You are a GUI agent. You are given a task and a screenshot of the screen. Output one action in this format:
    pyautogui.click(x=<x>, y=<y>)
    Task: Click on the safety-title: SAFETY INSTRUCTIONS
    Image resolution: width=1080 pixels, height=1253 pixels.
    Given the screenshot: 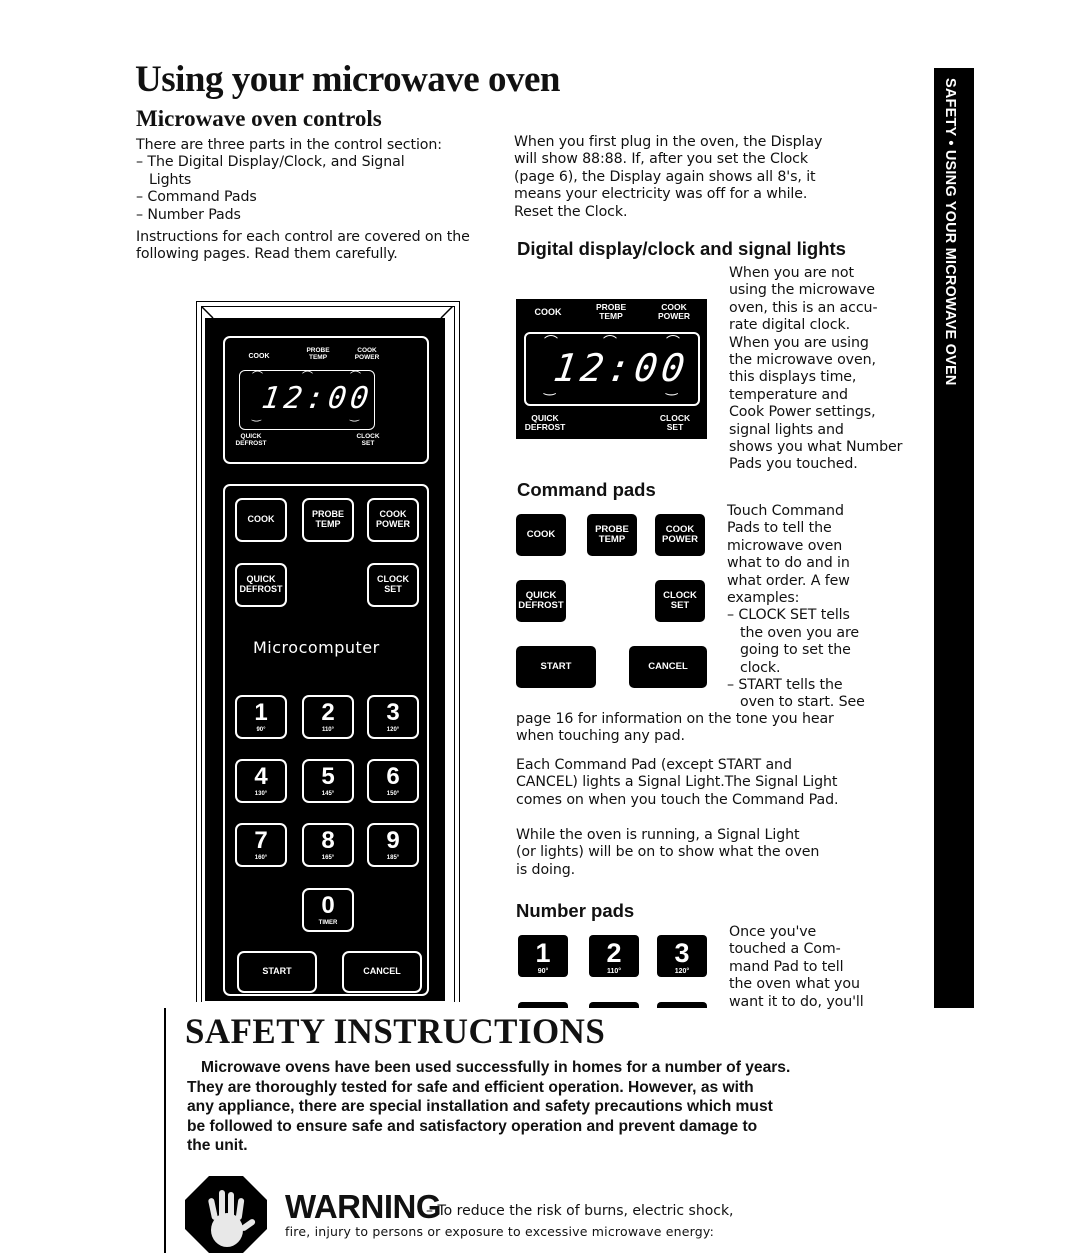 What is the action you would take?
    pyautogui.click(x=395, y=1031)
    